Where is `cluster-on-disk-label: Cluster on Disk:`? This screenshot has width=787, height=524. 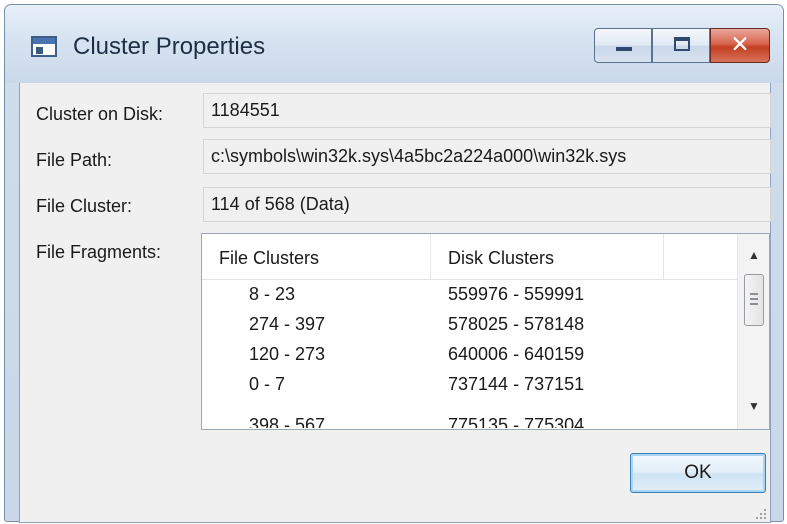 cluster-on-disk-label: Cluster on Disk: is located at coordinates (100, 114).